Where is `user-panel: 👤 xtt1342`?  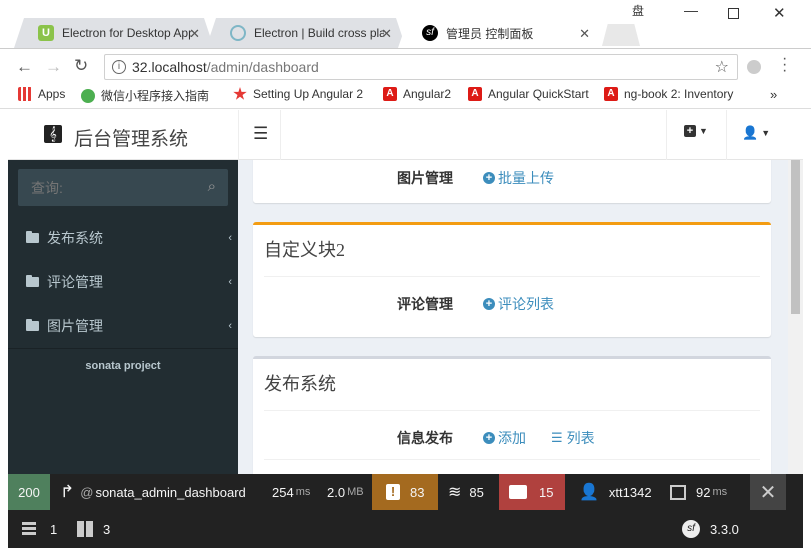 user-panel: 👤 xtt1342 is located at coordinates (615, 492).